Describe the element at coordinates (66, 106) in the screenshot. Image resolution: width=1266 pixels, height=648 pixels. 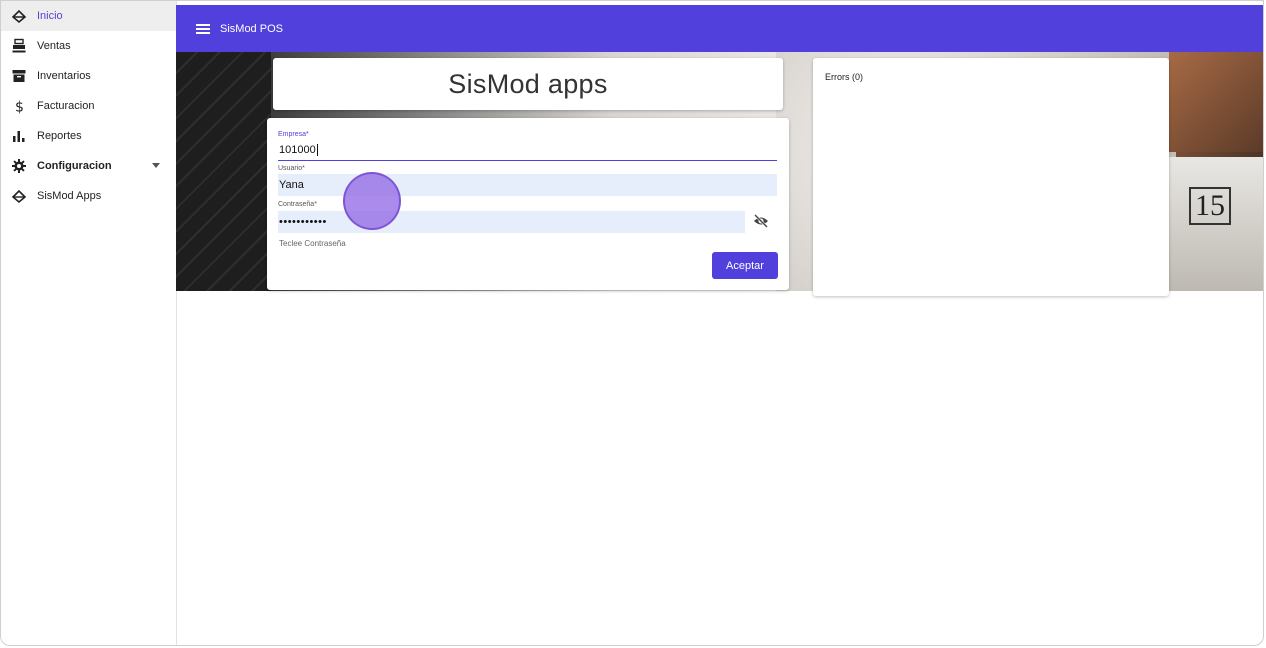
I see `sidebar-item-label: Facturacion` at that location.